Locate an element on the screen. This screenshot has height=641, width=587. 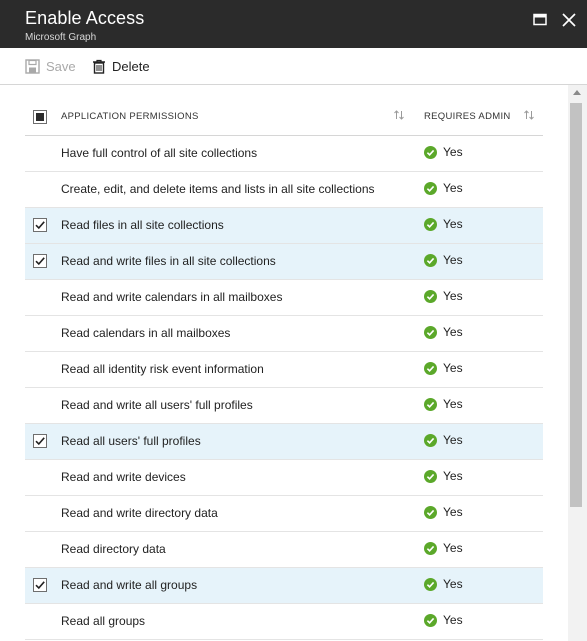
delete-button: Delete is located at coordinates (121, 66).